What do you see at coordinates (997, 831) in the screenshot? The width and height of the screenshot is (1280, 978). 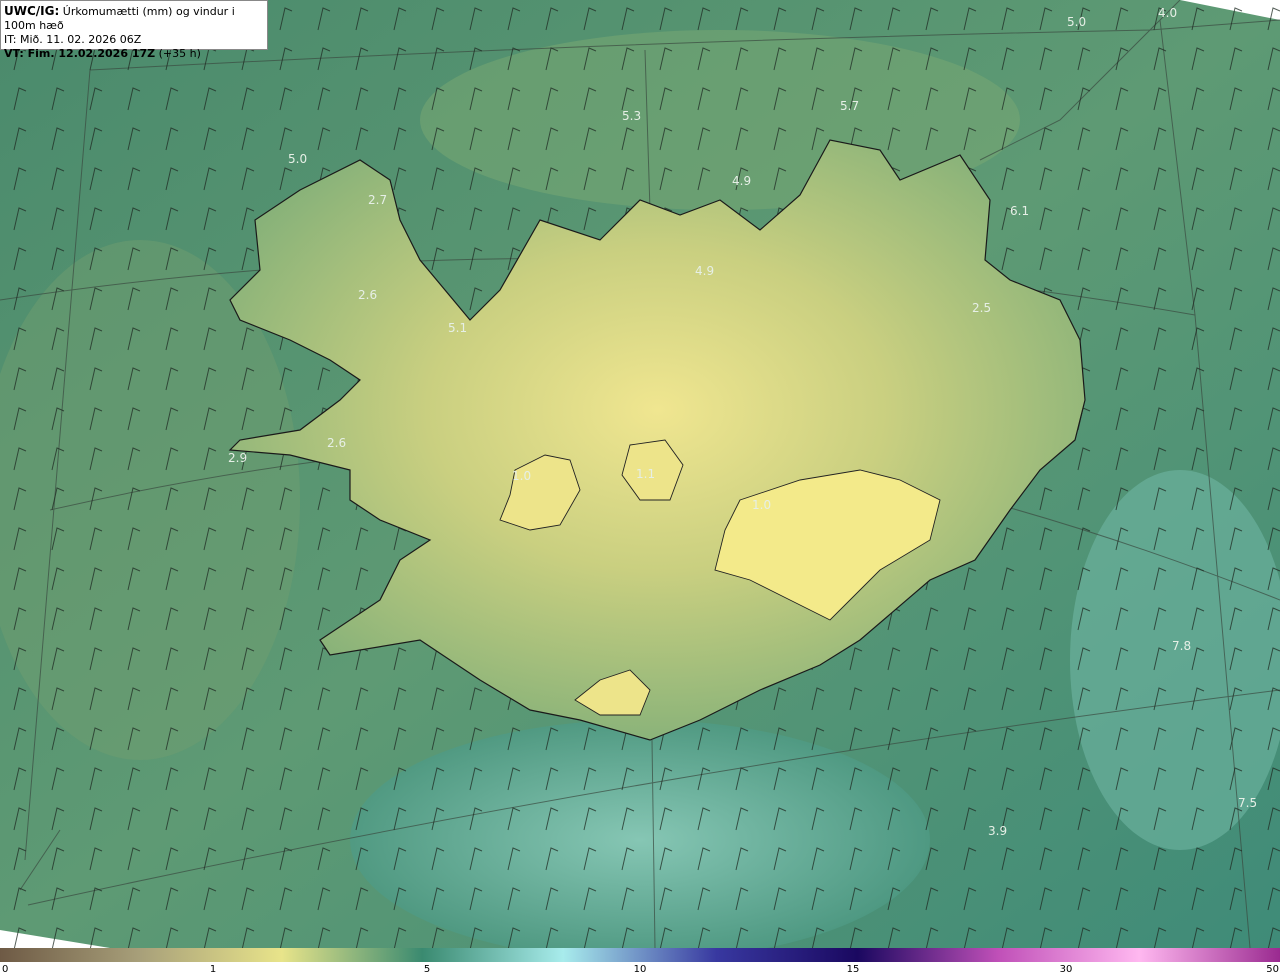 I see `map-value: 3.9` at bounding box center [997, 831].